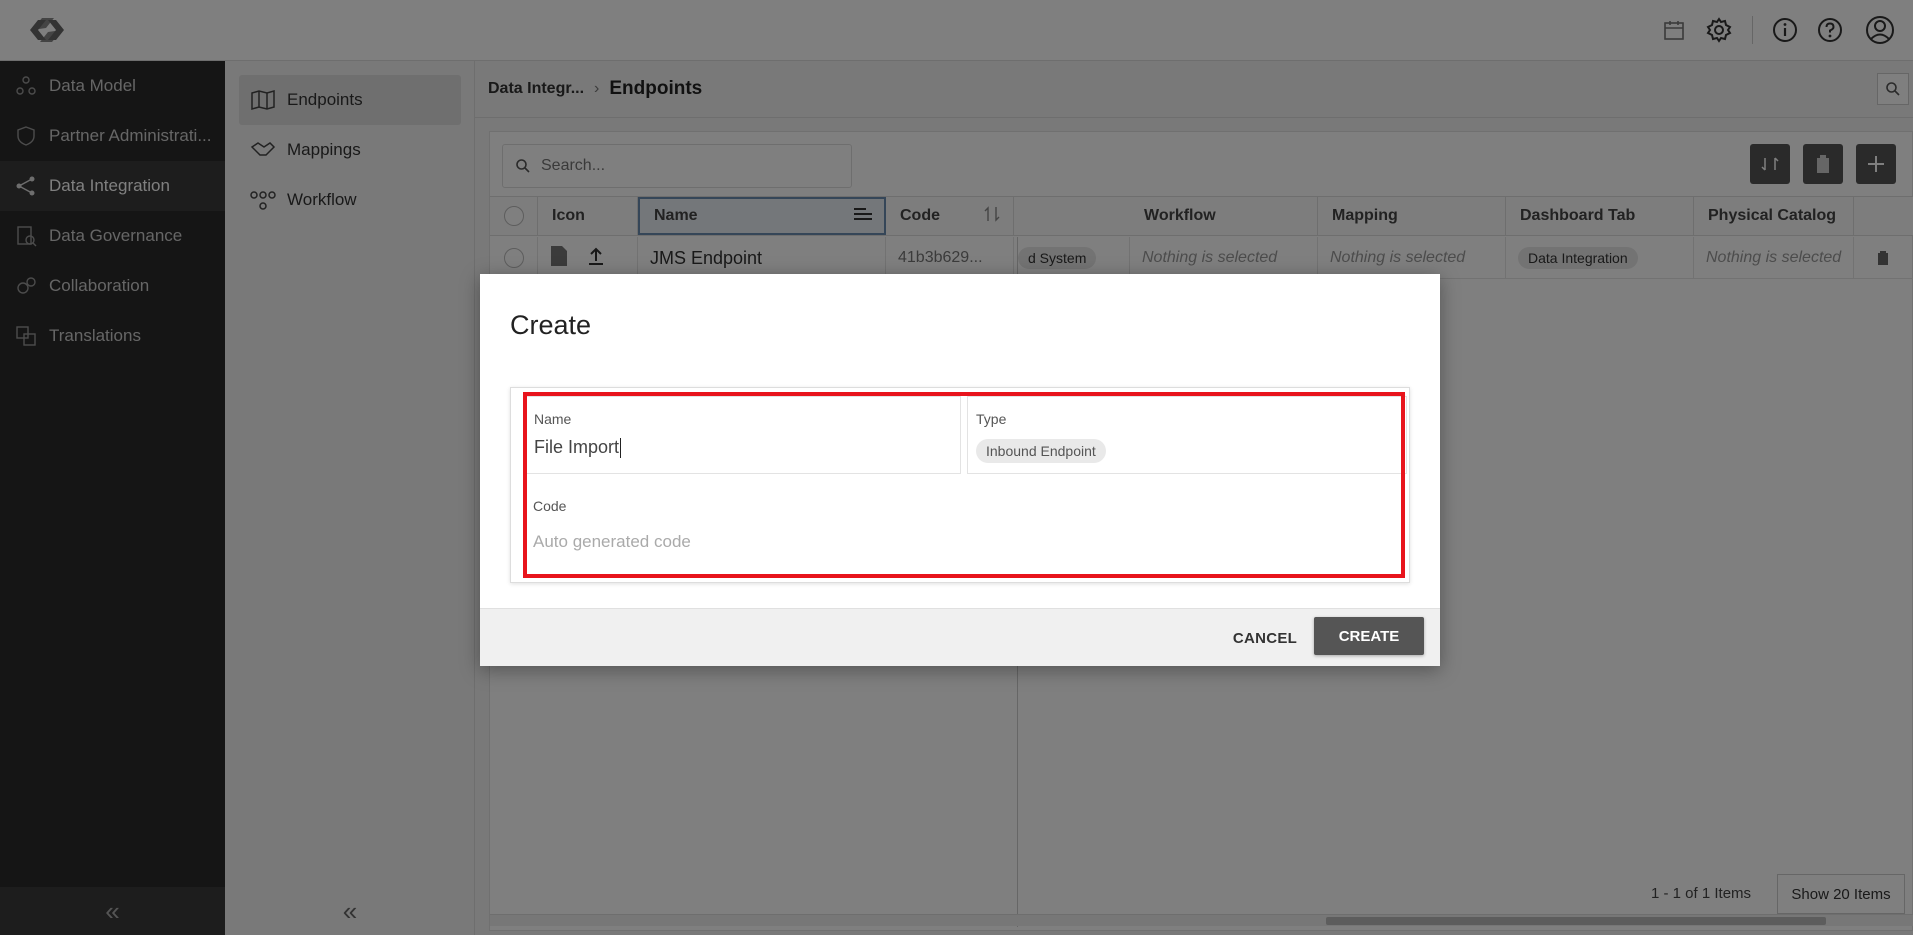 The width and height of the screenshot is (1913, 935). What do you see at coordinates (1369, 636) in the screenshot?
I see `create-button: CREATE` at bounding box center [1369, 636].